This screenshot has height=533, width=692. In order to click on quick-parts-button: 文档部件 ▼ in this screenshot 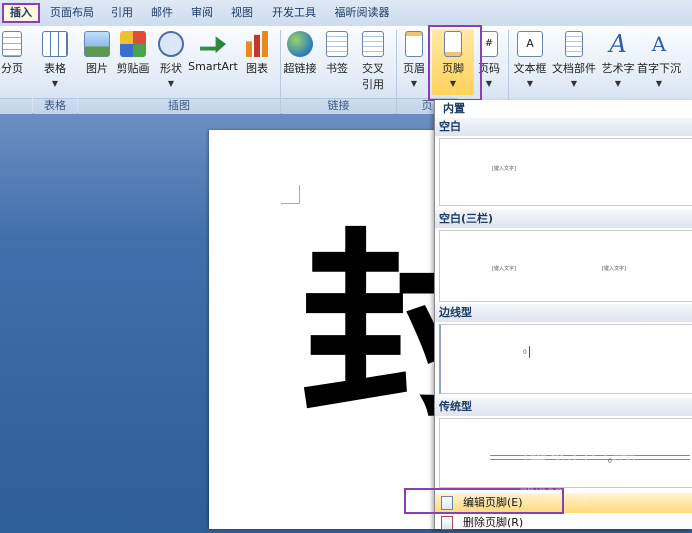, I will do `click(574, 62)`.